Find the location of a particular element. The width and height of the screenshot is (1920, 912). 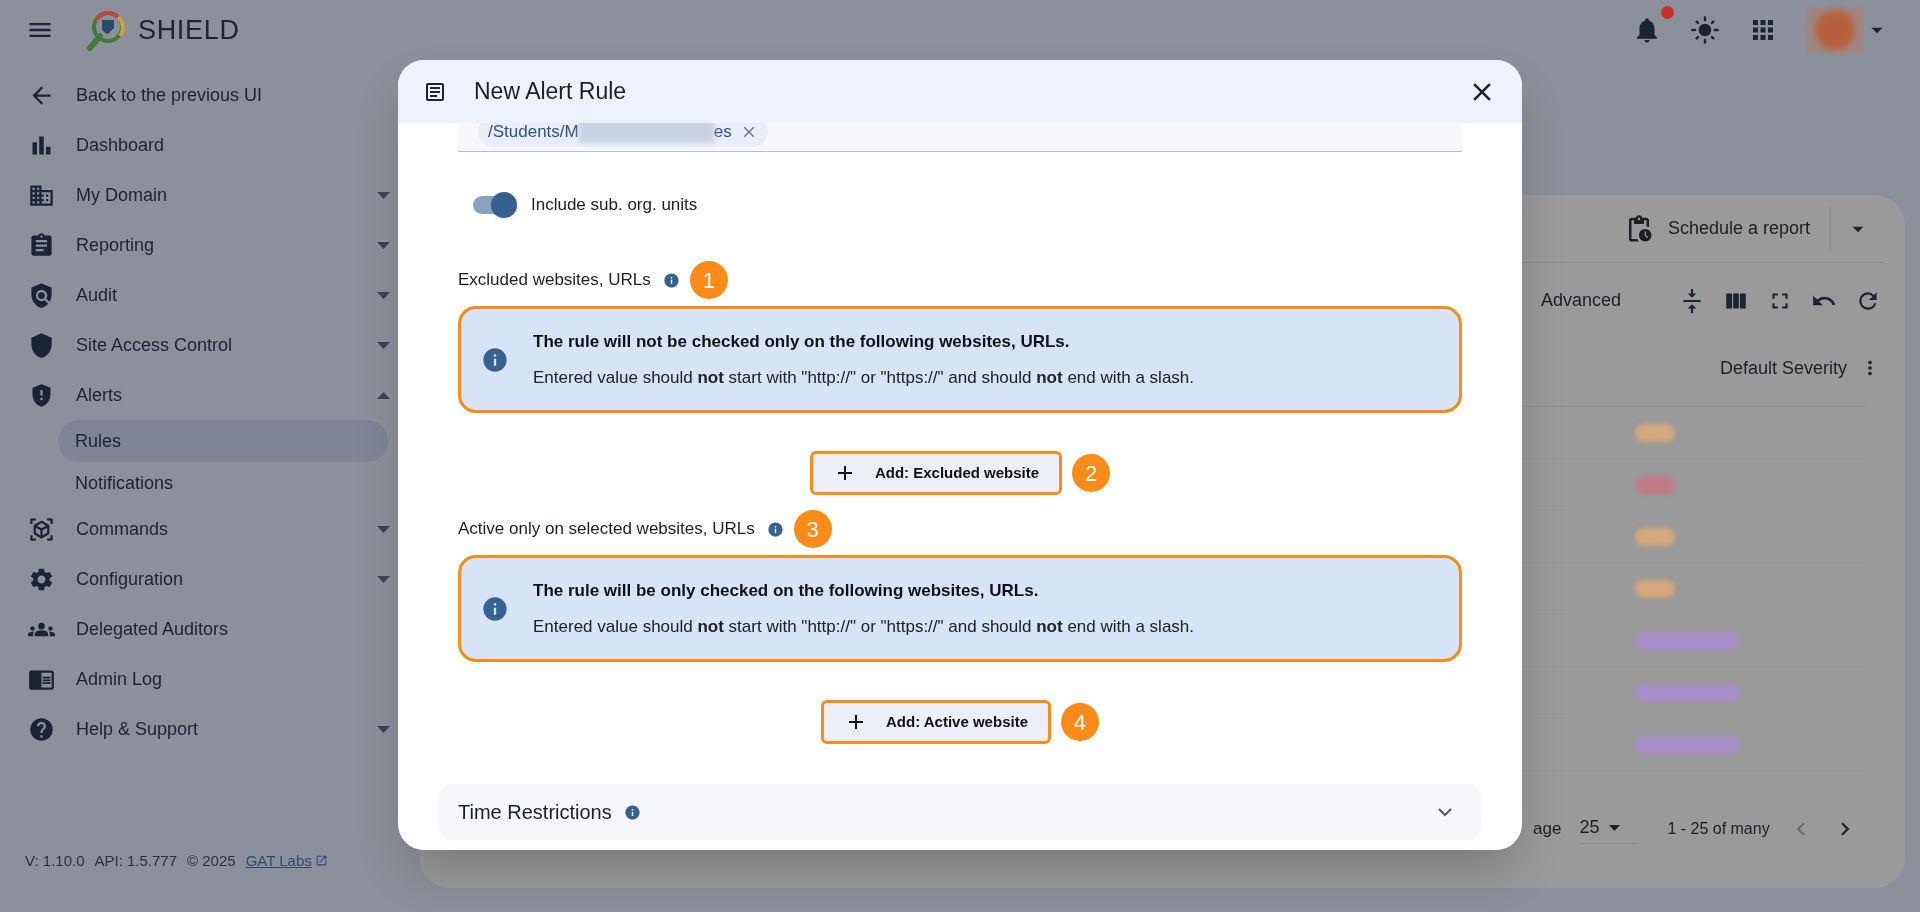

rows-per-page-label: age is located at coordinates (1547, 829).